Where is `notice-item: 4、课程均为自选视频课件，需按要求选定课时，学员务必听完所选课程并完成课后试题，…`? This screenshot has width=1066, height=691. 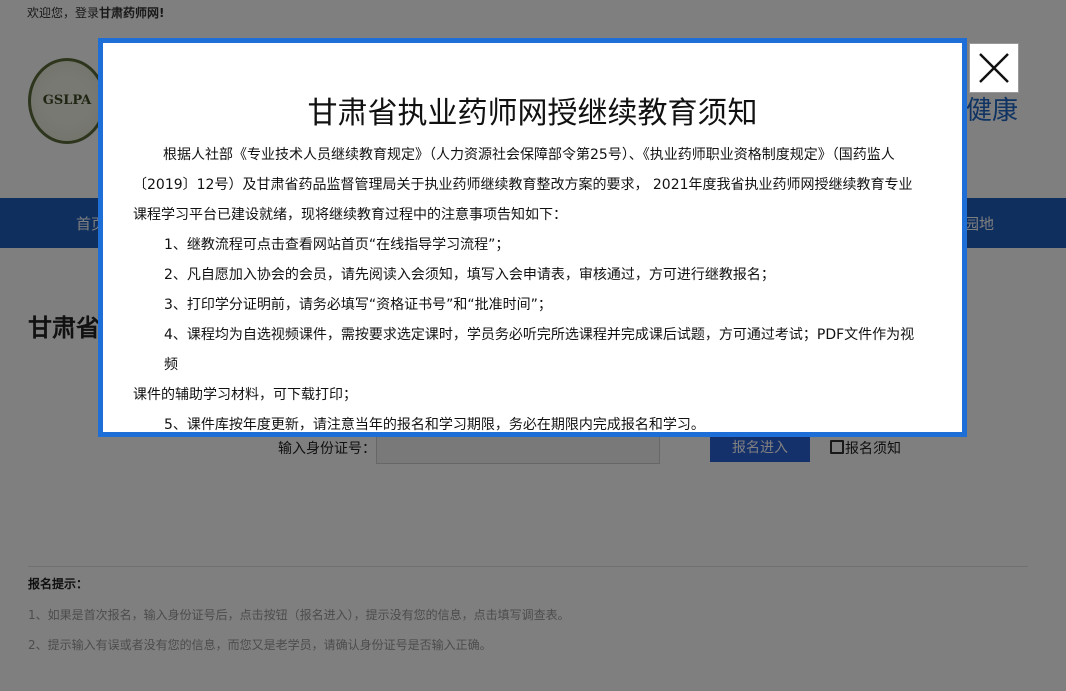
notice-item: 4、课程均为自选视频课件，需按要求选定课时，学员务必听完所选课程并完成课后试题，… is located at coordinates (539, 350).